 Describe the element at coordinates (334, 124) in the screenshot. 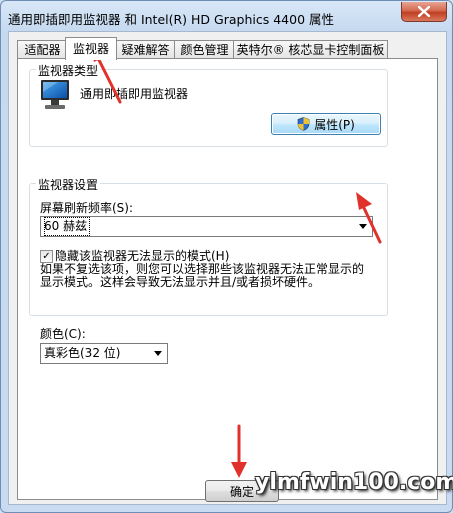

I see `properties-button-label: 属性(P)` at that location.